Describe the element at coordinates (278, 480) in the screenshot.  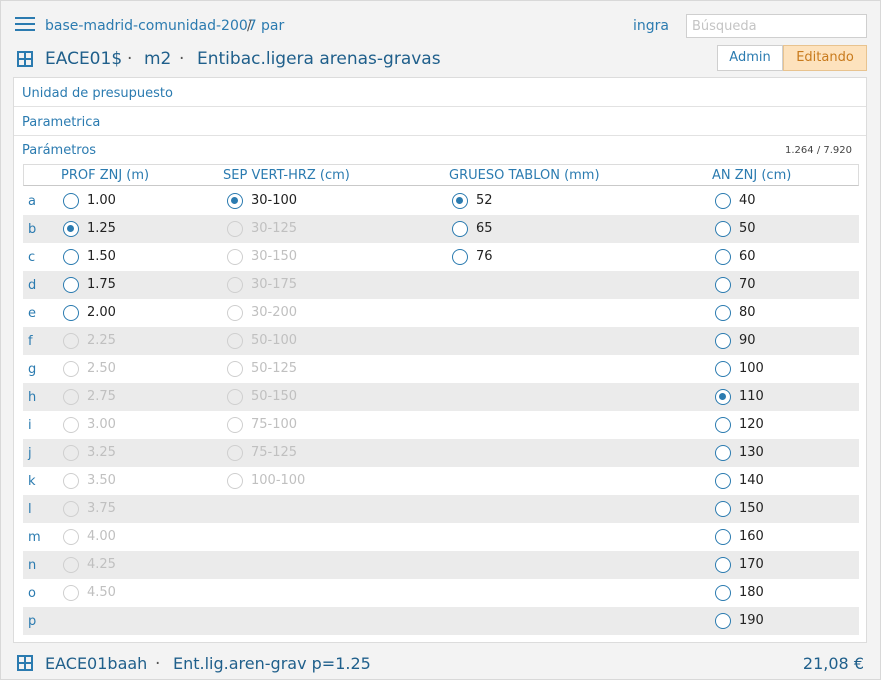
I see `option-label: 100-100` at that location.